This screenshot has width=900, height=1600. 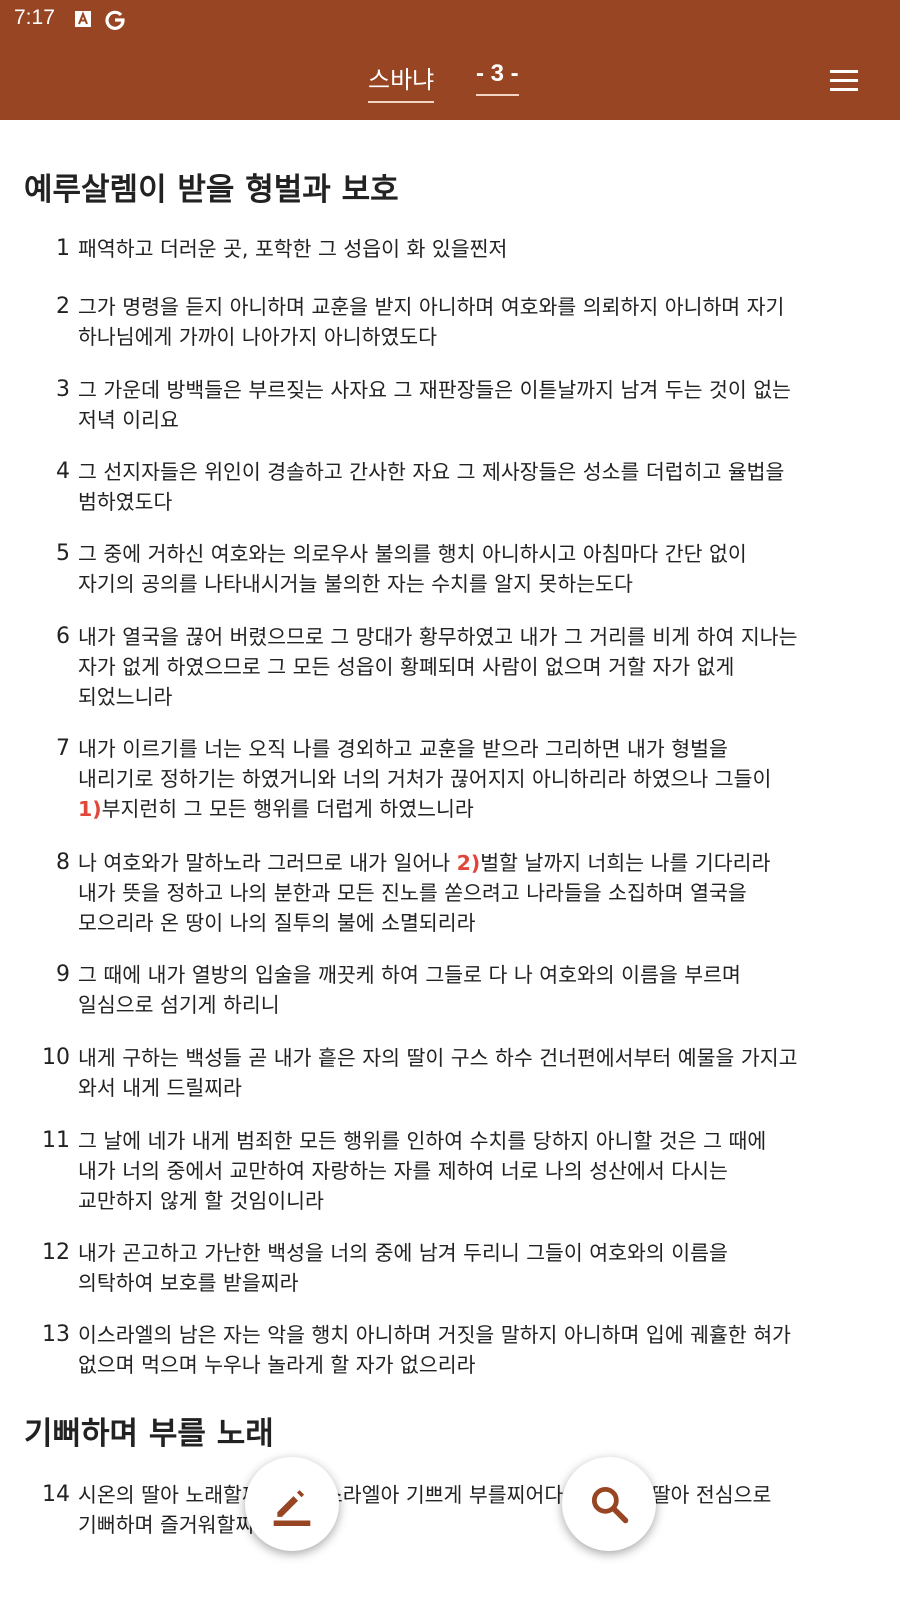 I want to click on verse-number: 2, so click(x=63, y=306).